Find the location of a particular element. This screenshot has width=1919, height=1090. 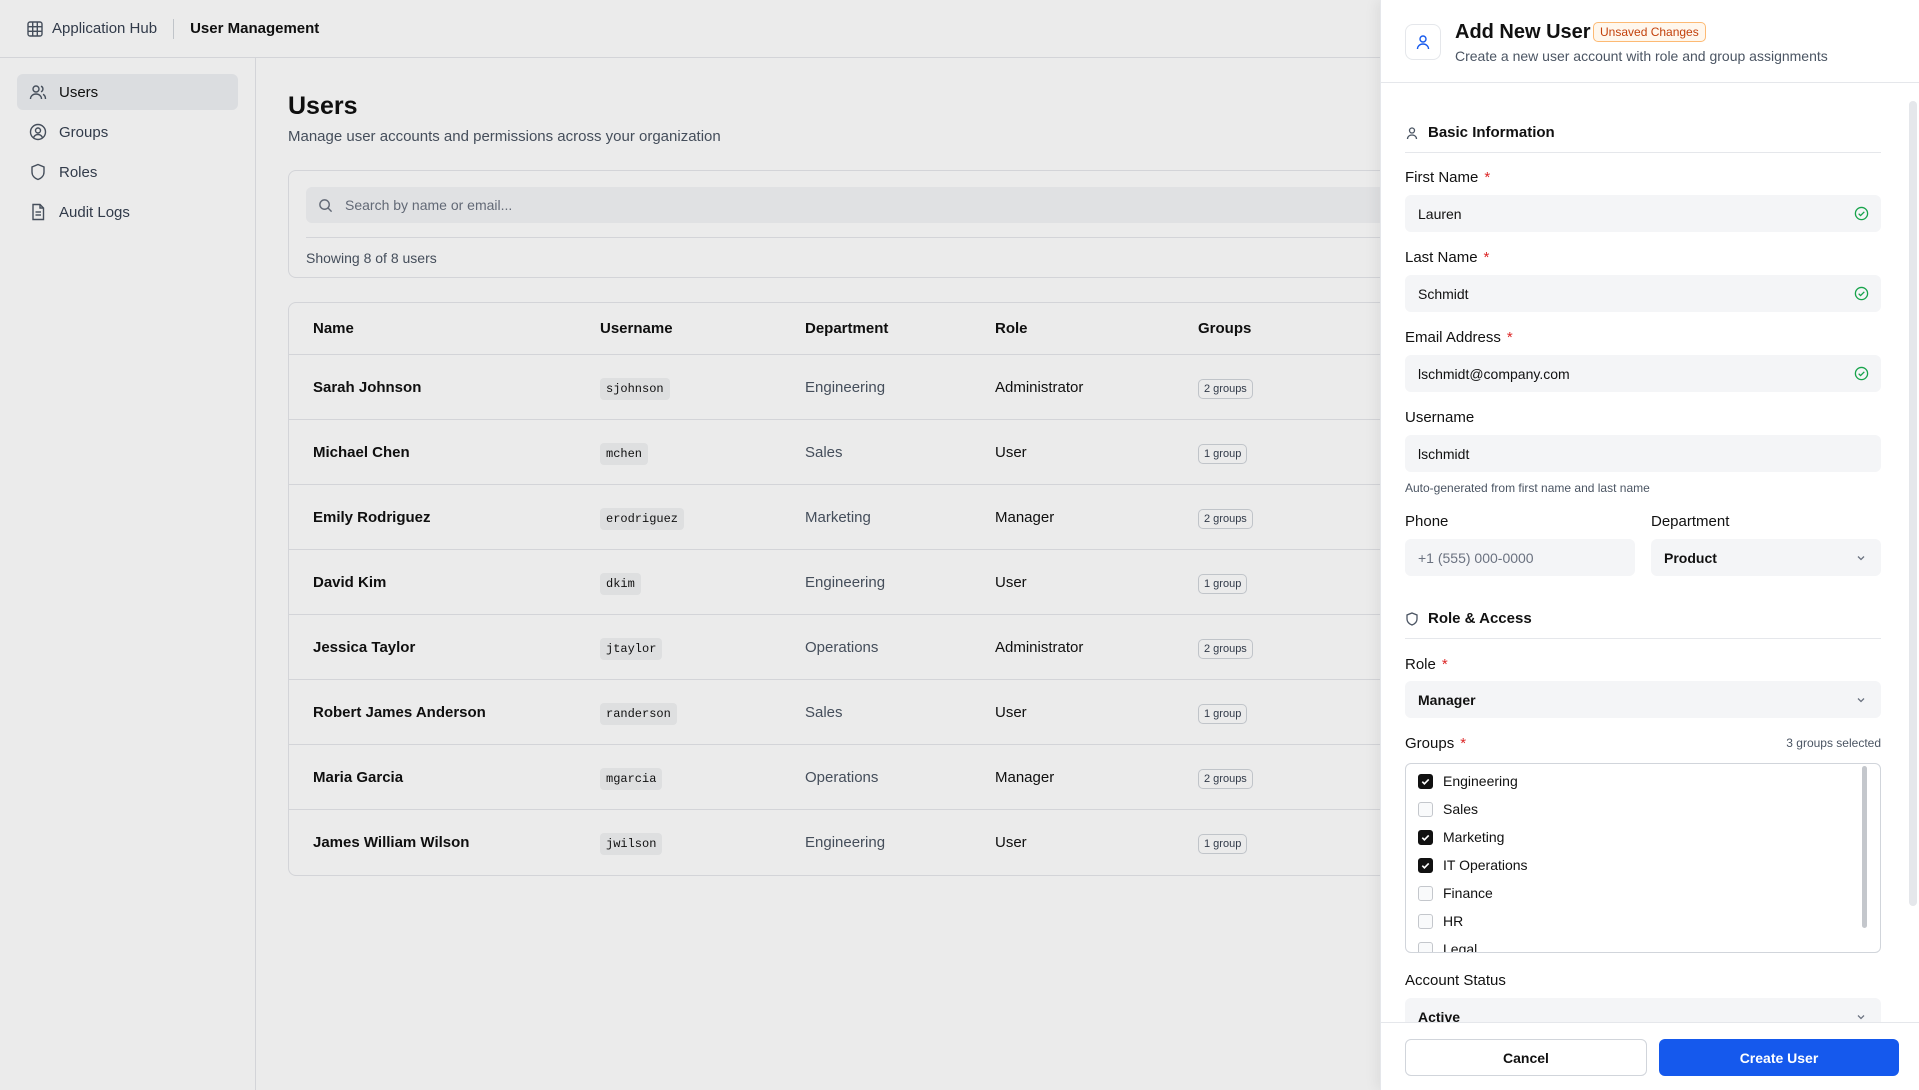

last-name-input is located at coordinates (1618, 293).